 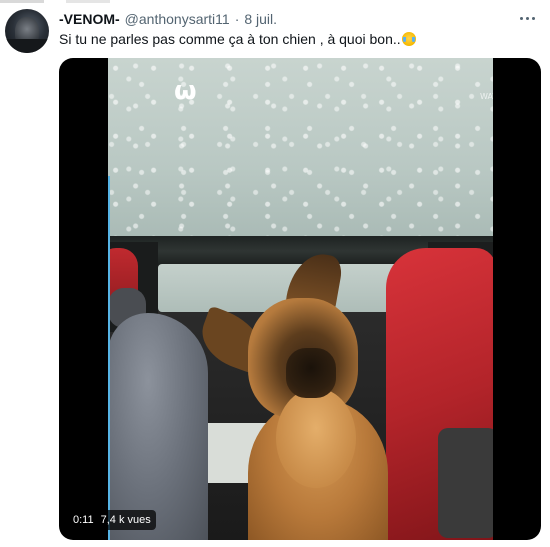 I want to click on avatar-shadow, so click(x=27, y=46).